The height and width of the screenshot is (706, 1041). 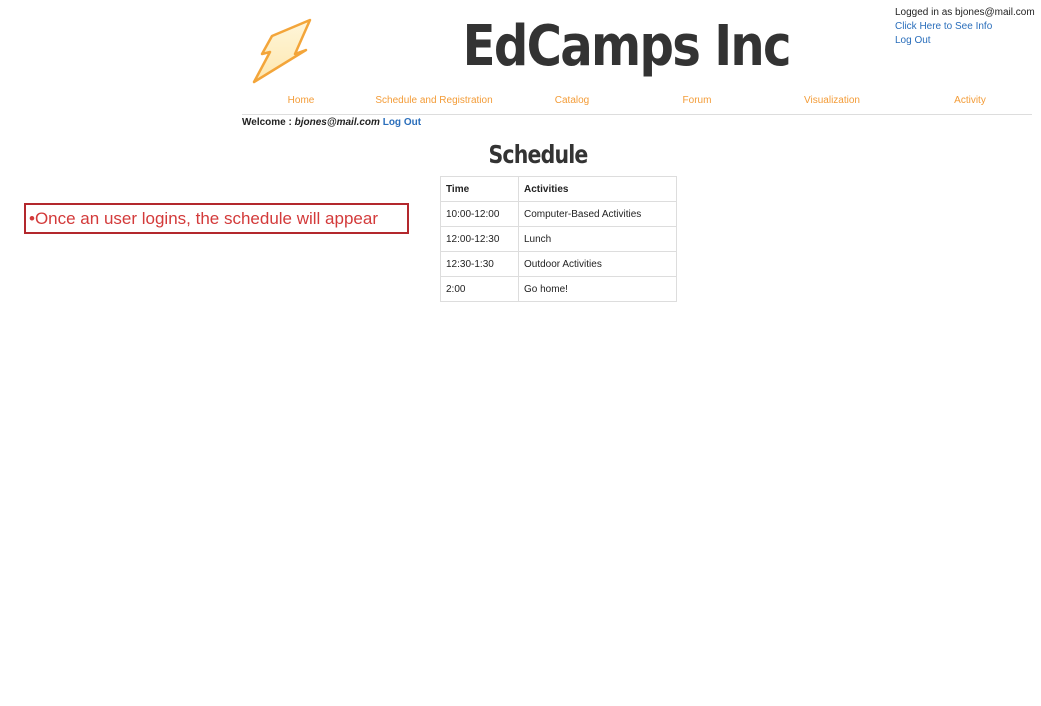 I want to click on table-row: 12:30-1:30 Outdoor Activities, so click(x=558, y=264).